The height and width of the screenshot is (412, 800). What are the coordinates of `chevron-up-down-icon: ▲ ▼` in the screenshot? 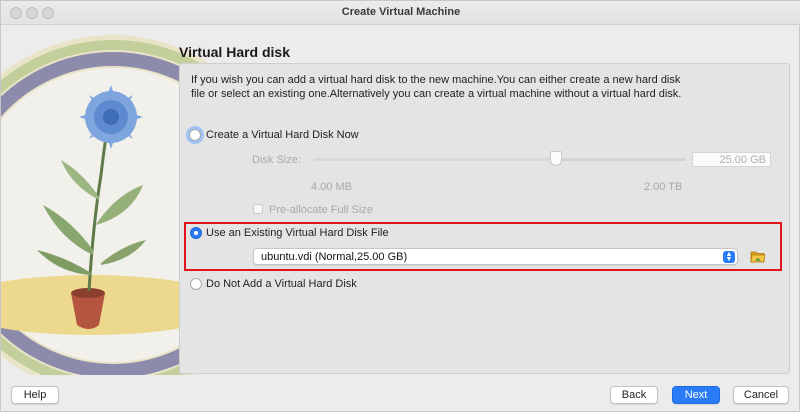 It's located at (729, 257).